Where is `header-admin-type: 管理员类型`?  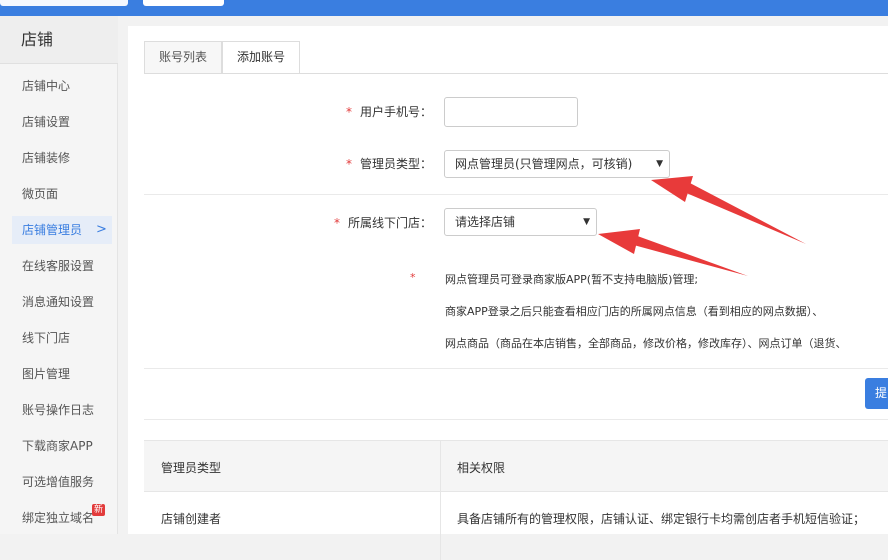 header-admin-type: 管理员类型 is located at coordinates (191, 468).